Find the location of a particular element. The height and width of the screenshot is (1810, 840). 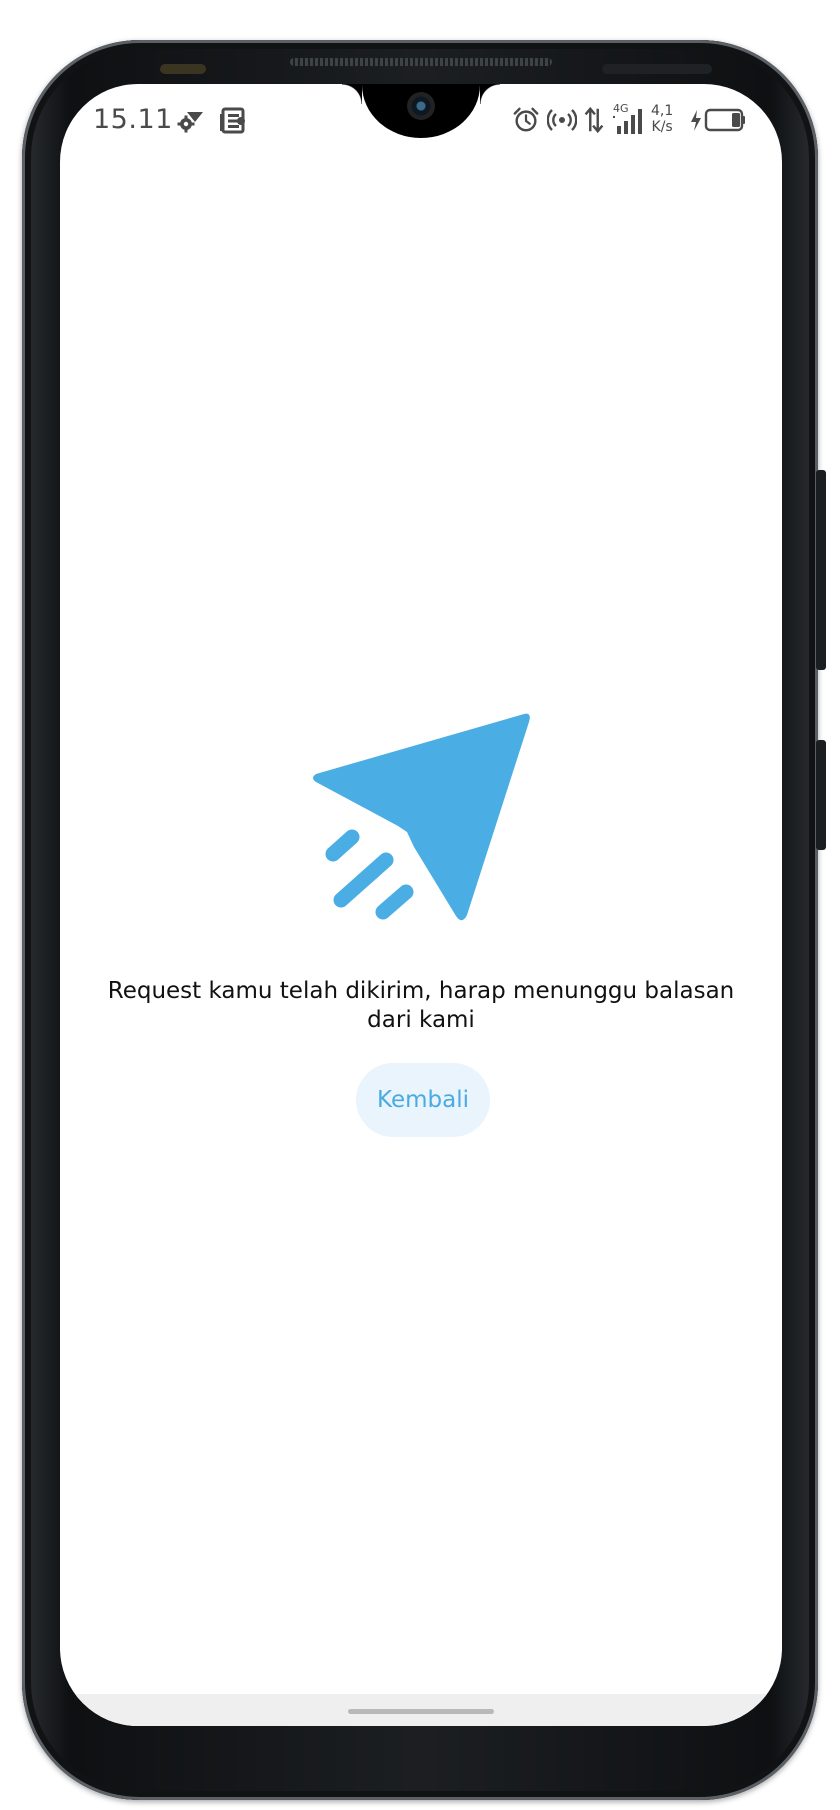

ambient-sensor is located at coordinates (657, 69).